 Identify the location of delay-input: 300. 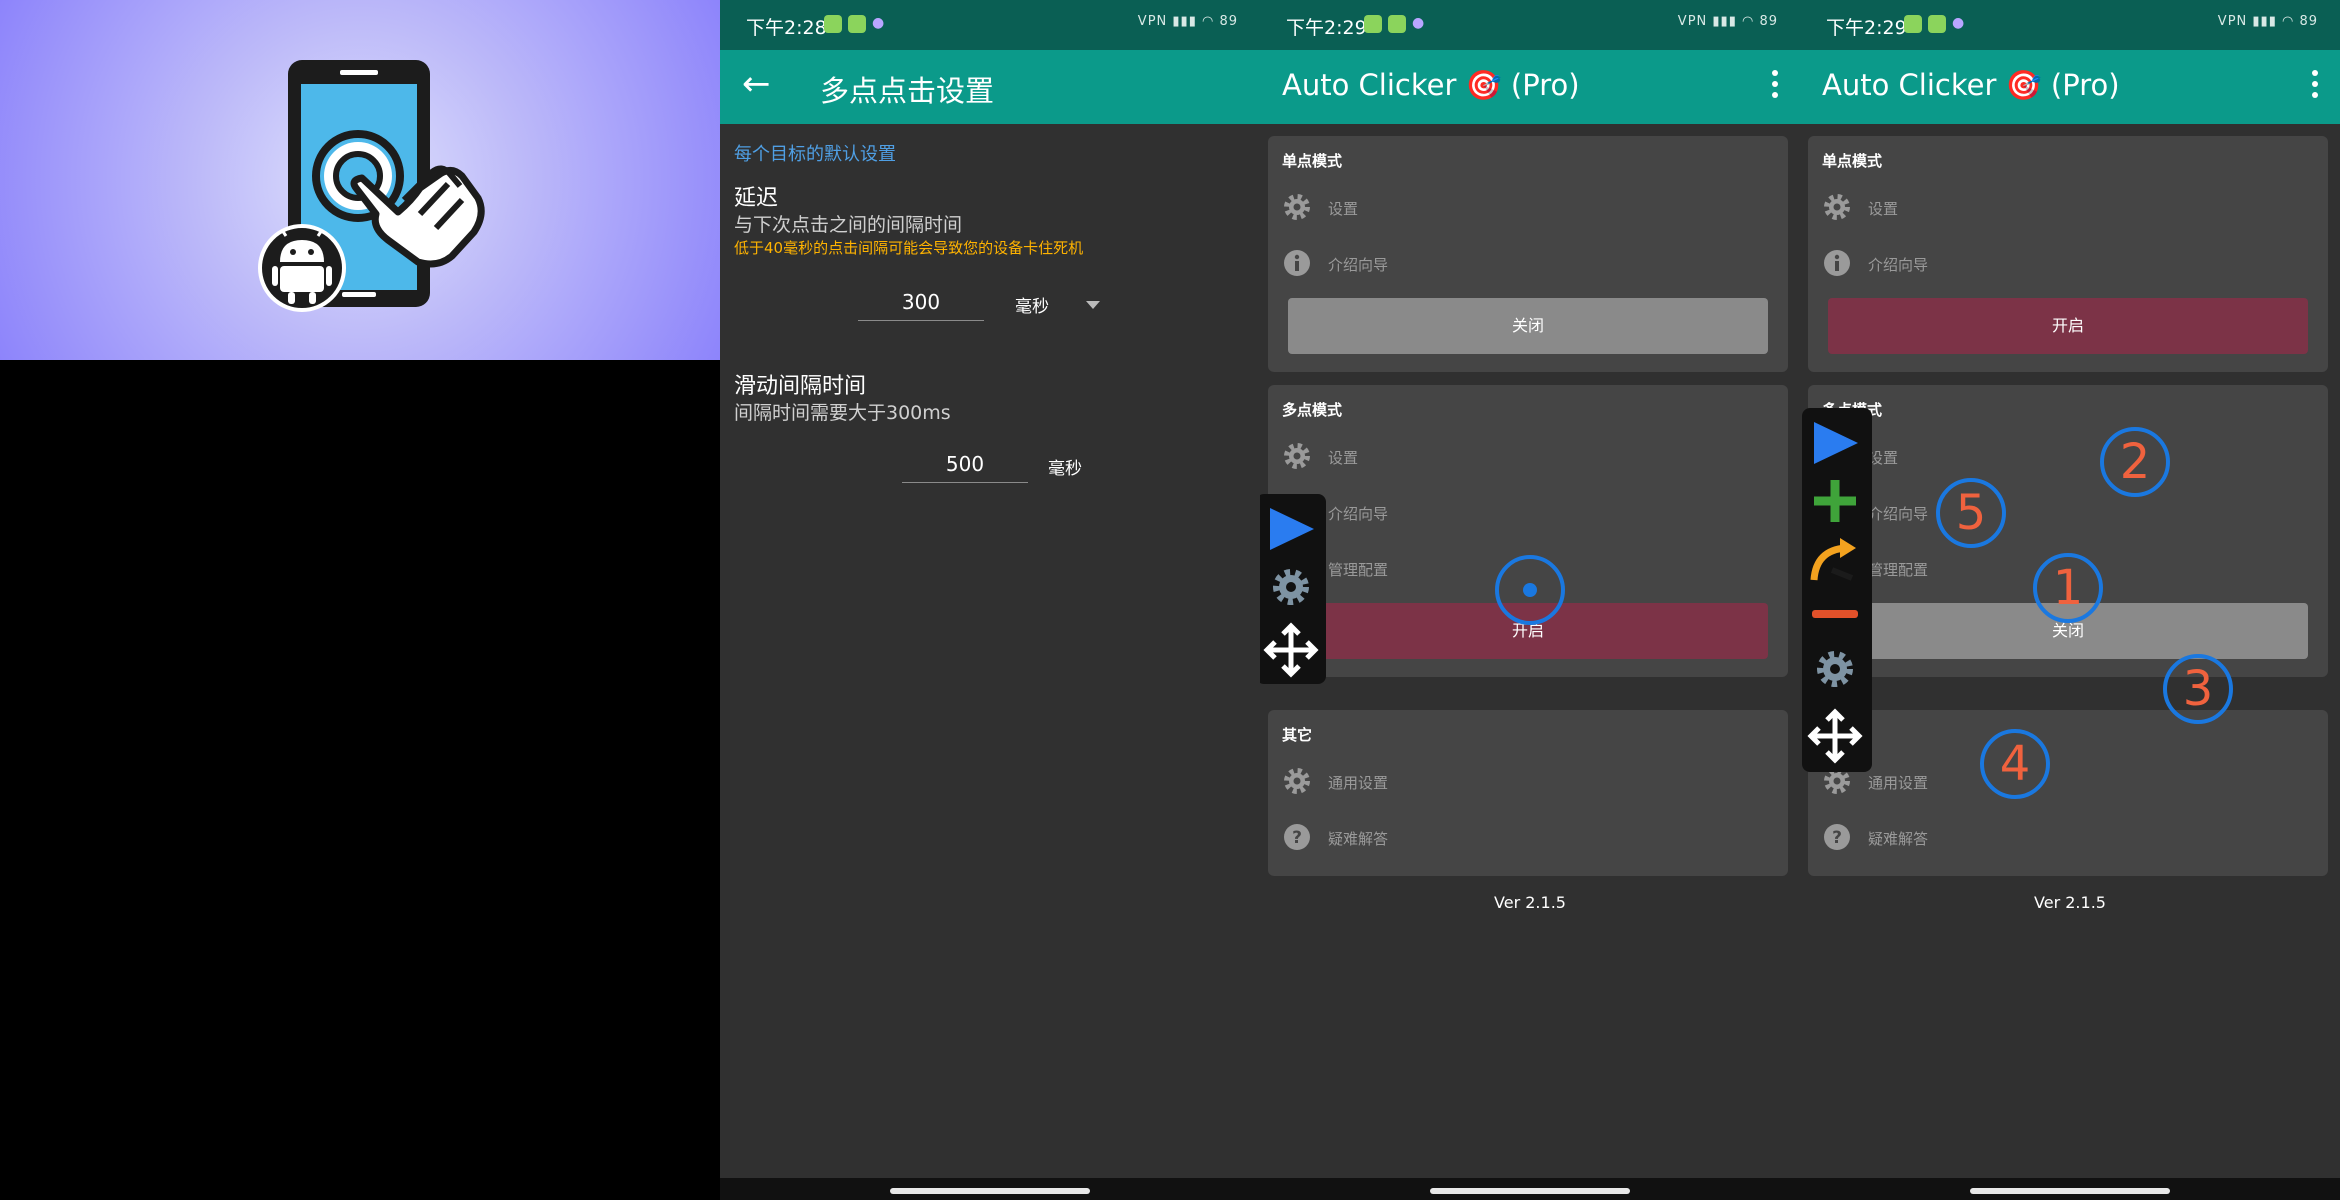
(921, 305).